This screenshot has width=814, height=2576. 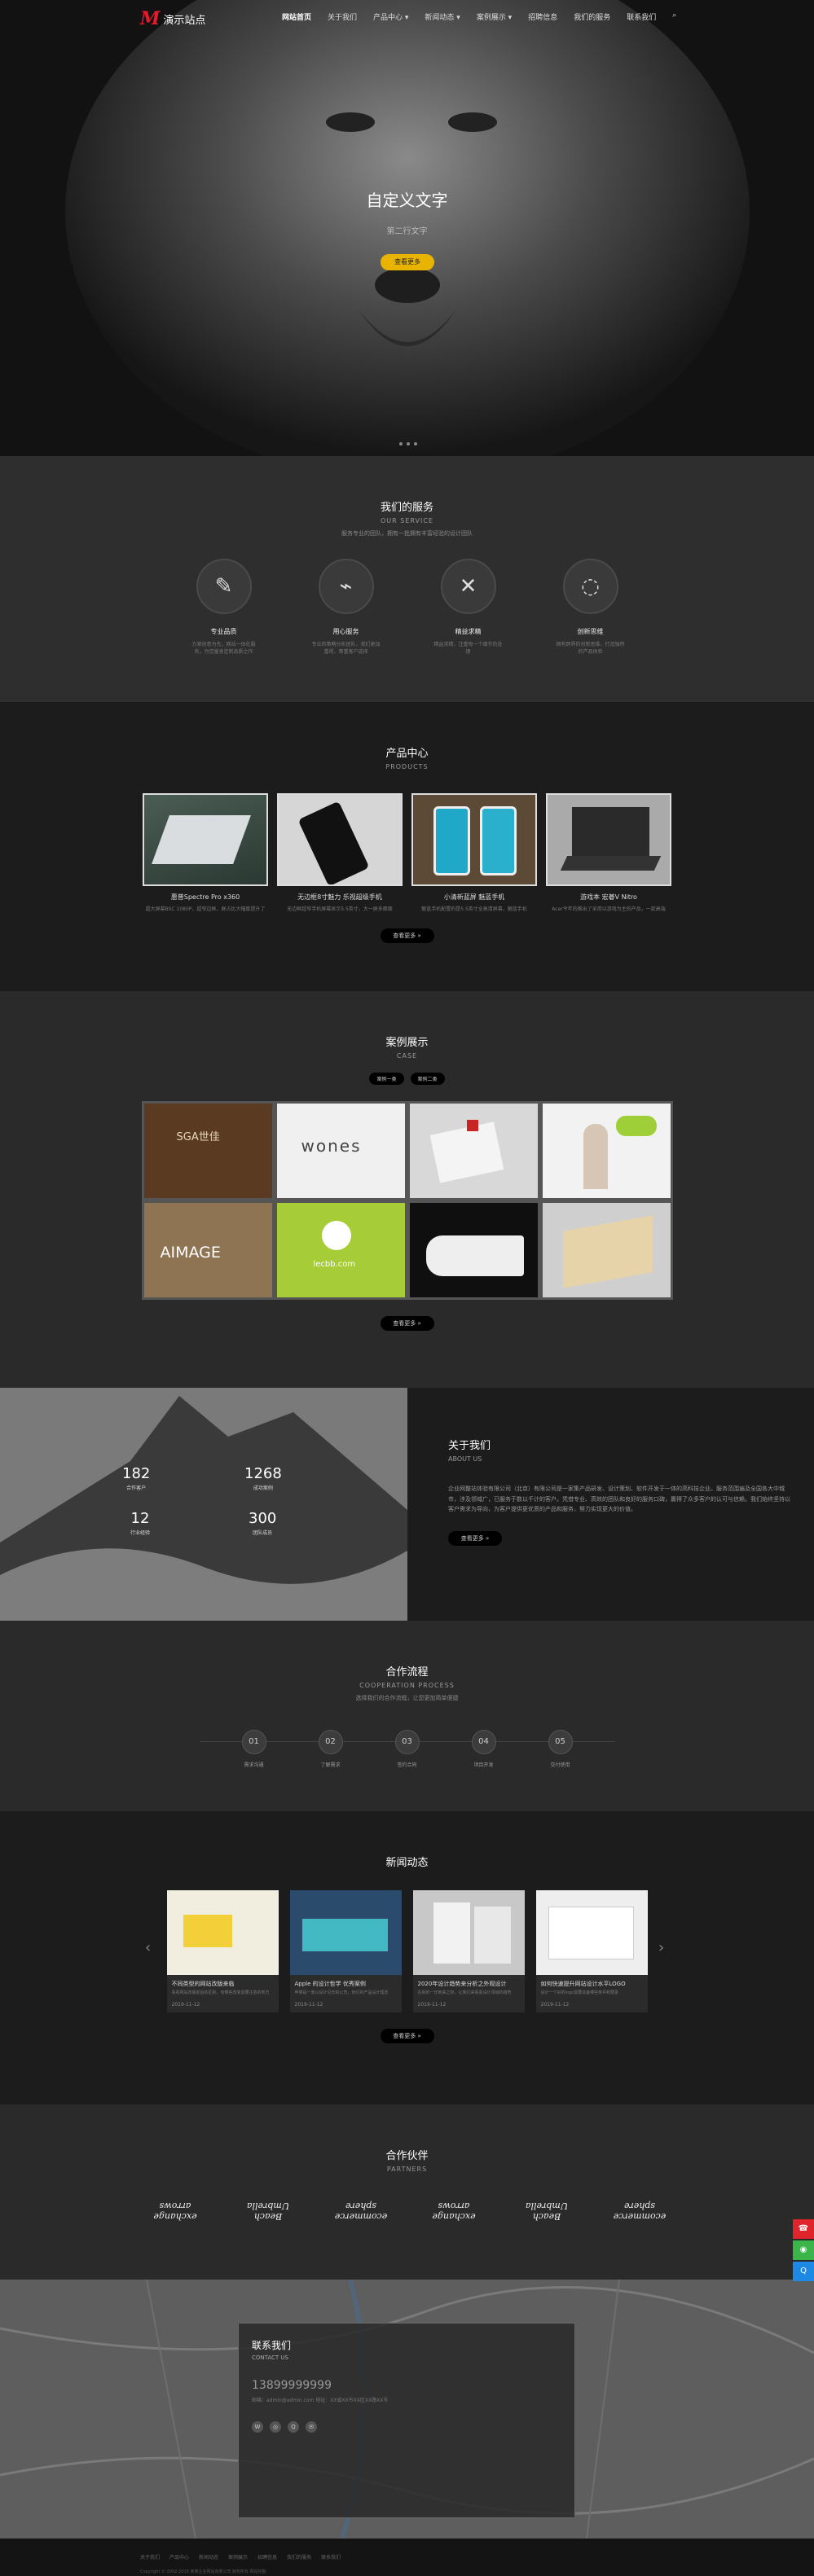 What do you see at coordinates (330, 1765) in the screenshot?
I see `step-label: 了解需求` at bounding box center [330, 1765].